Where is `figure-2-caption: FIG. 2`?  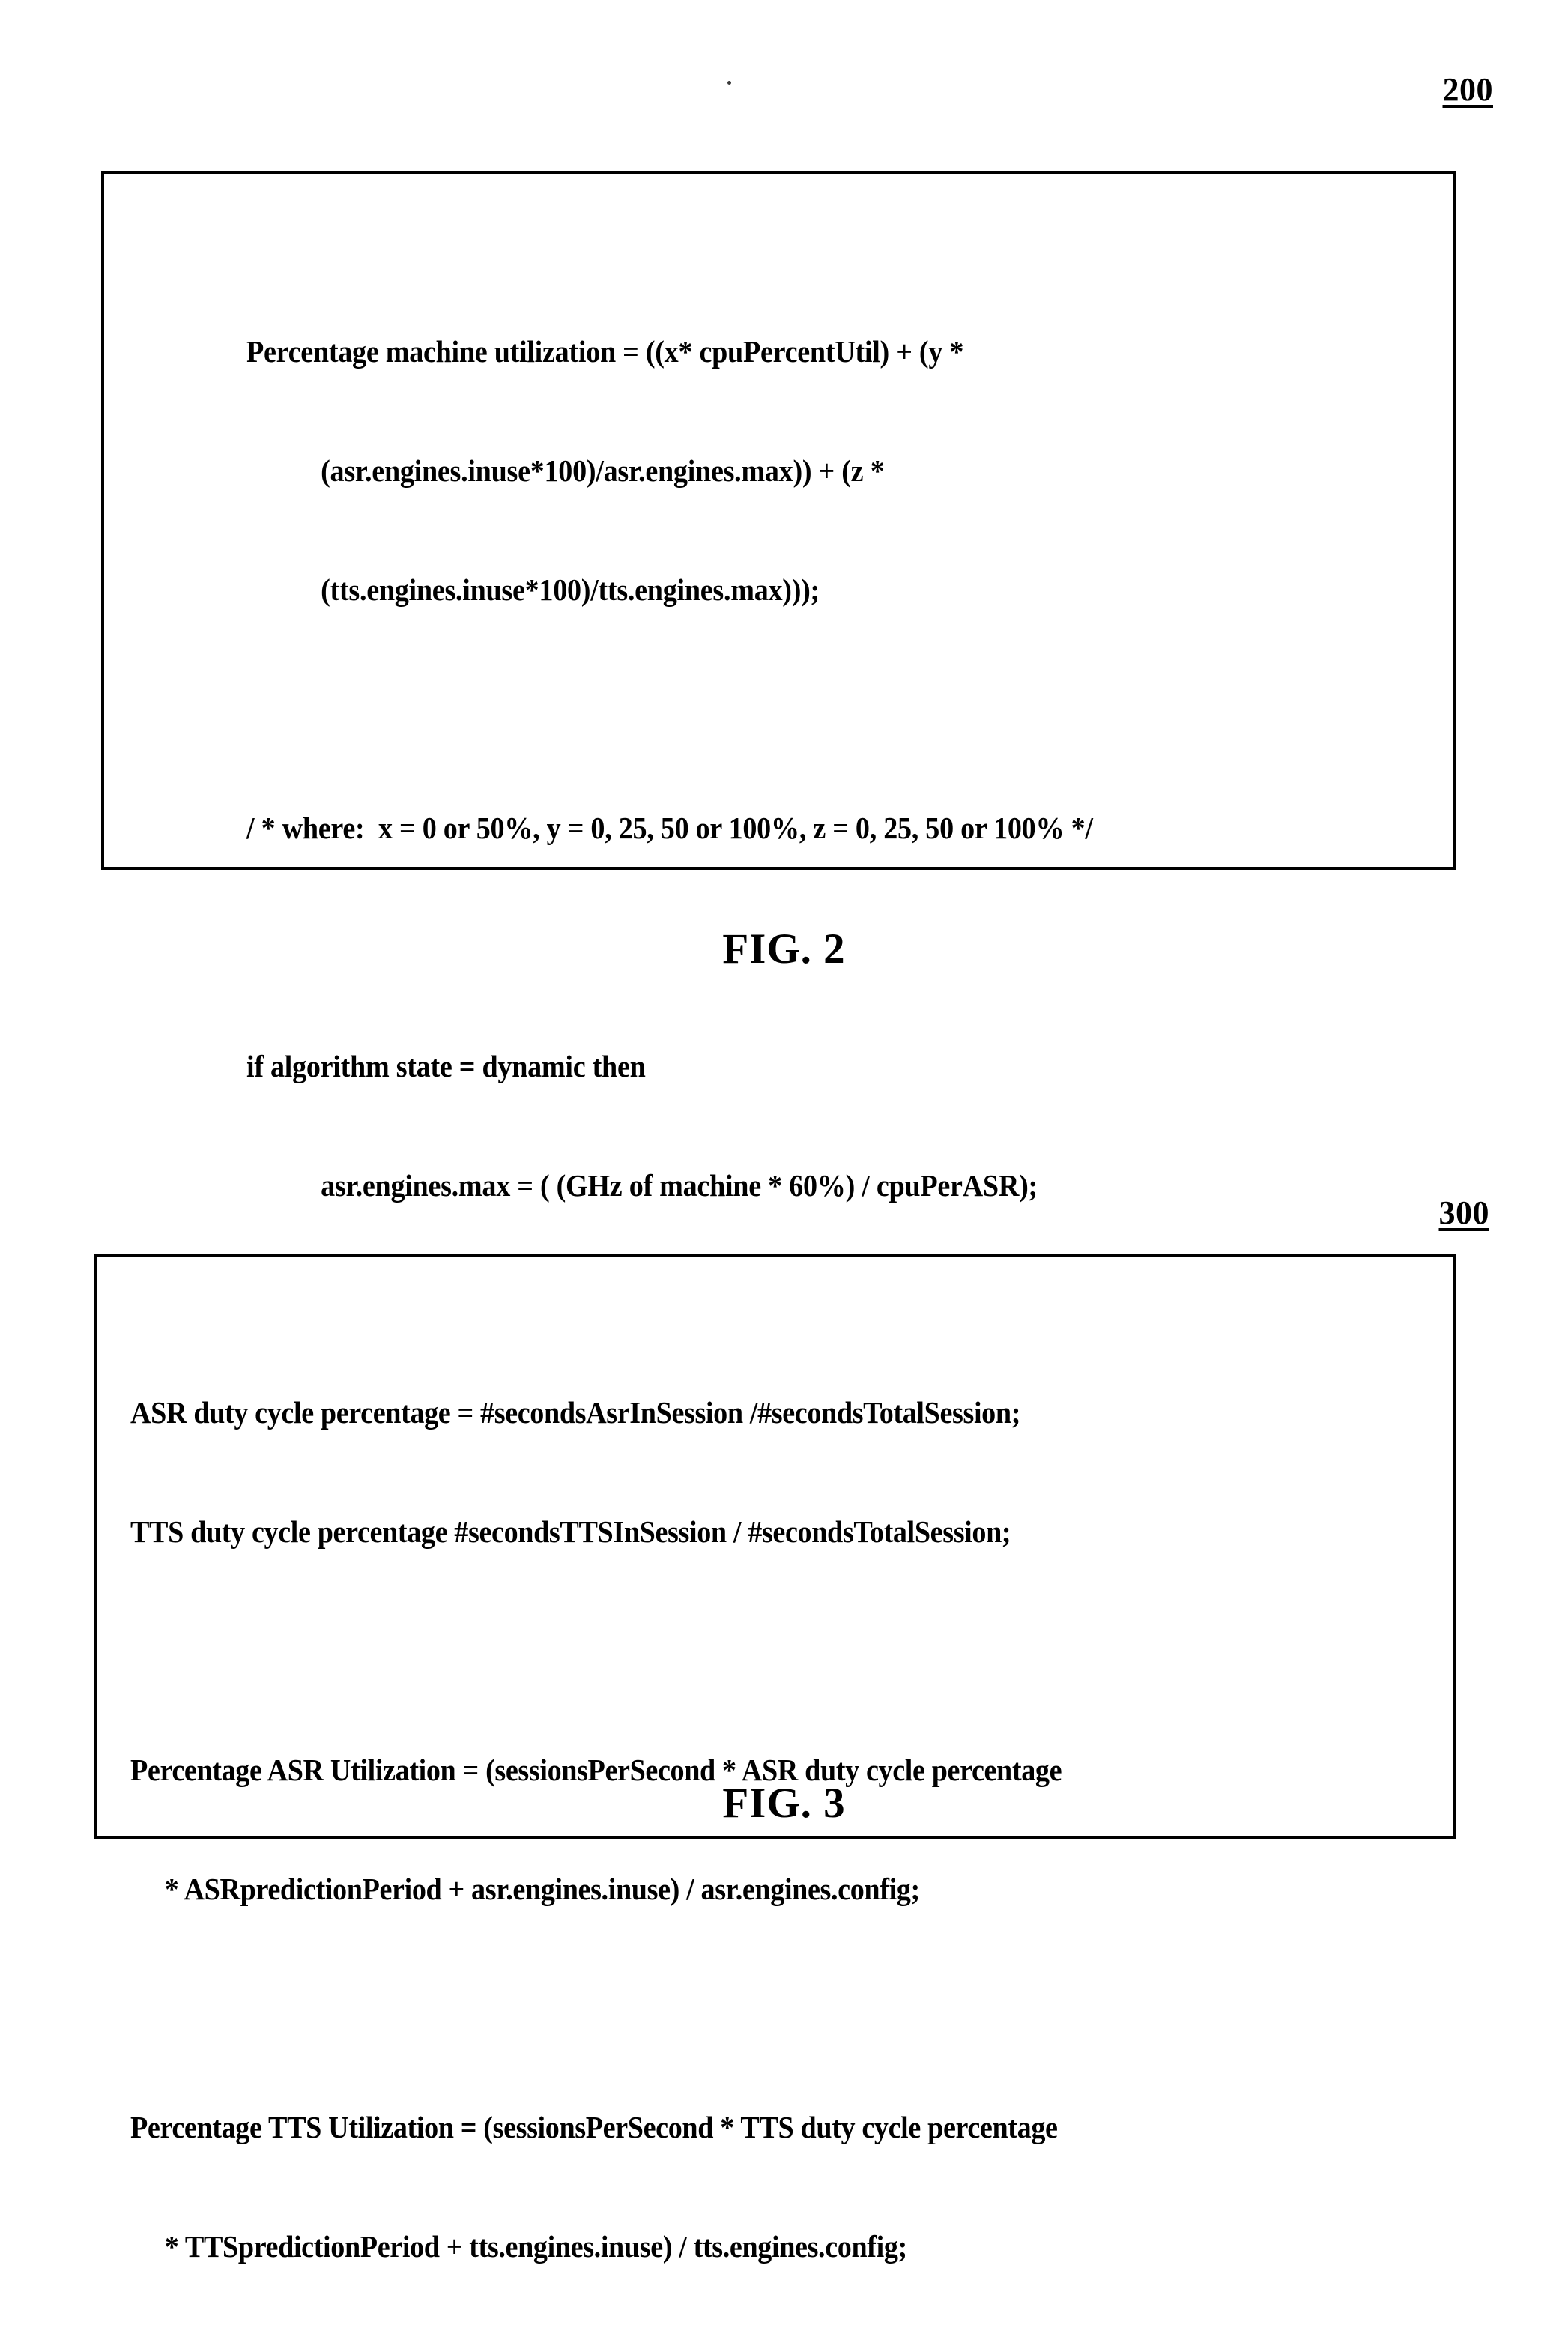
figure-2-caption: FIG. 2 is located at coordinates (784, 949).